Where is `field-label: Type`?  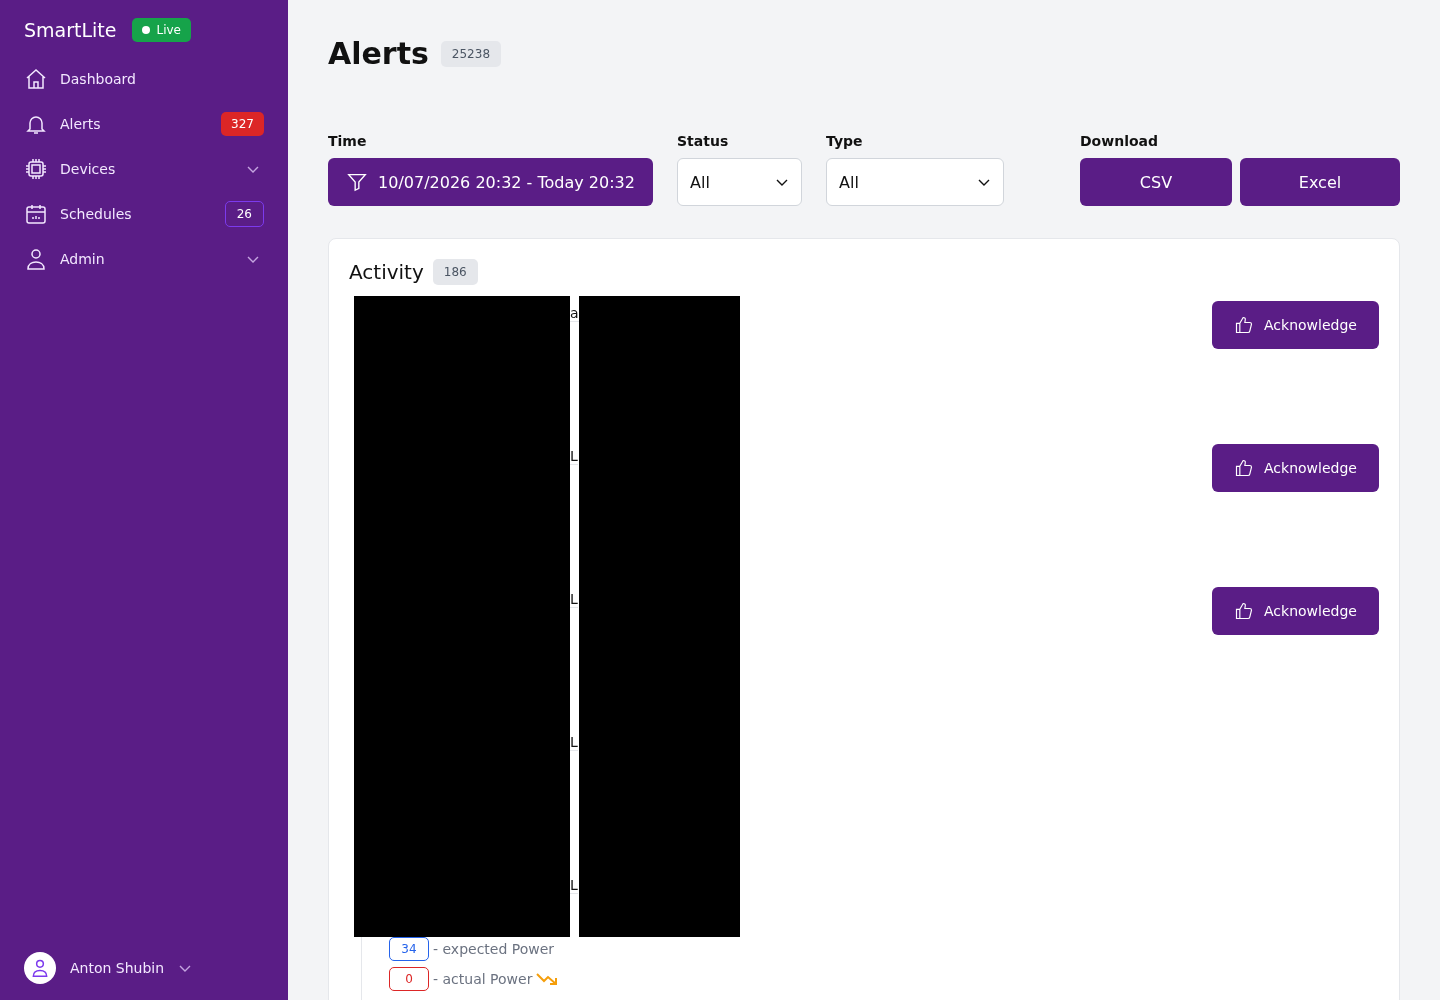 field-label: Type is located at coordinates (845, 141).